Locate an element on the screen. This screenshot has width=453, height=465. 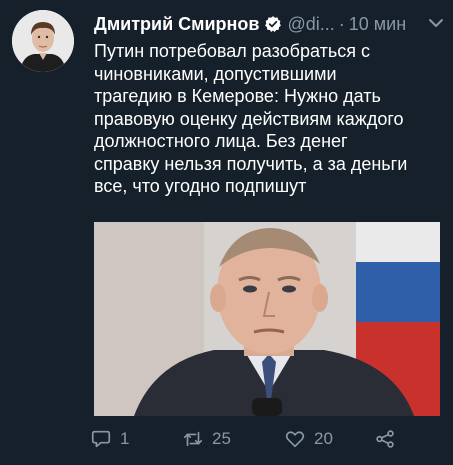
verified-badge-icon is located at coordinates (273, 24).